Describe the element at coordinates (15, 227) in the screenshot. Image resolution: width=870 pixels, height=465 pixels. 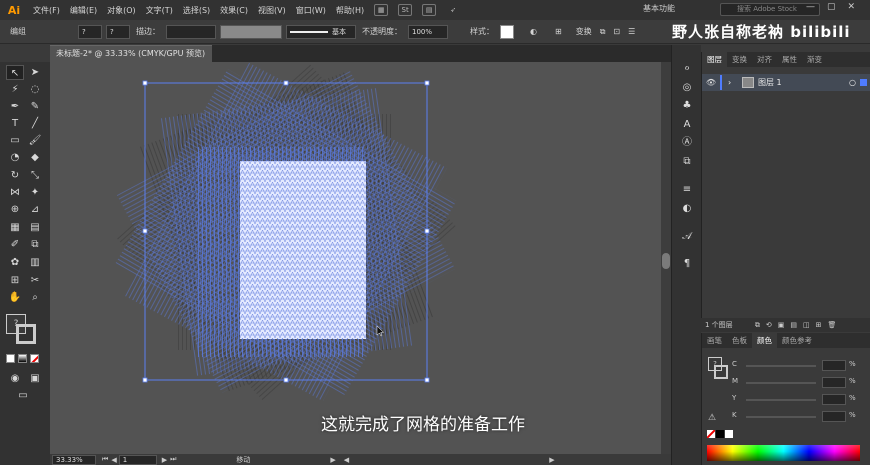
I see `mesh-tool-icon: ▦` at that location.